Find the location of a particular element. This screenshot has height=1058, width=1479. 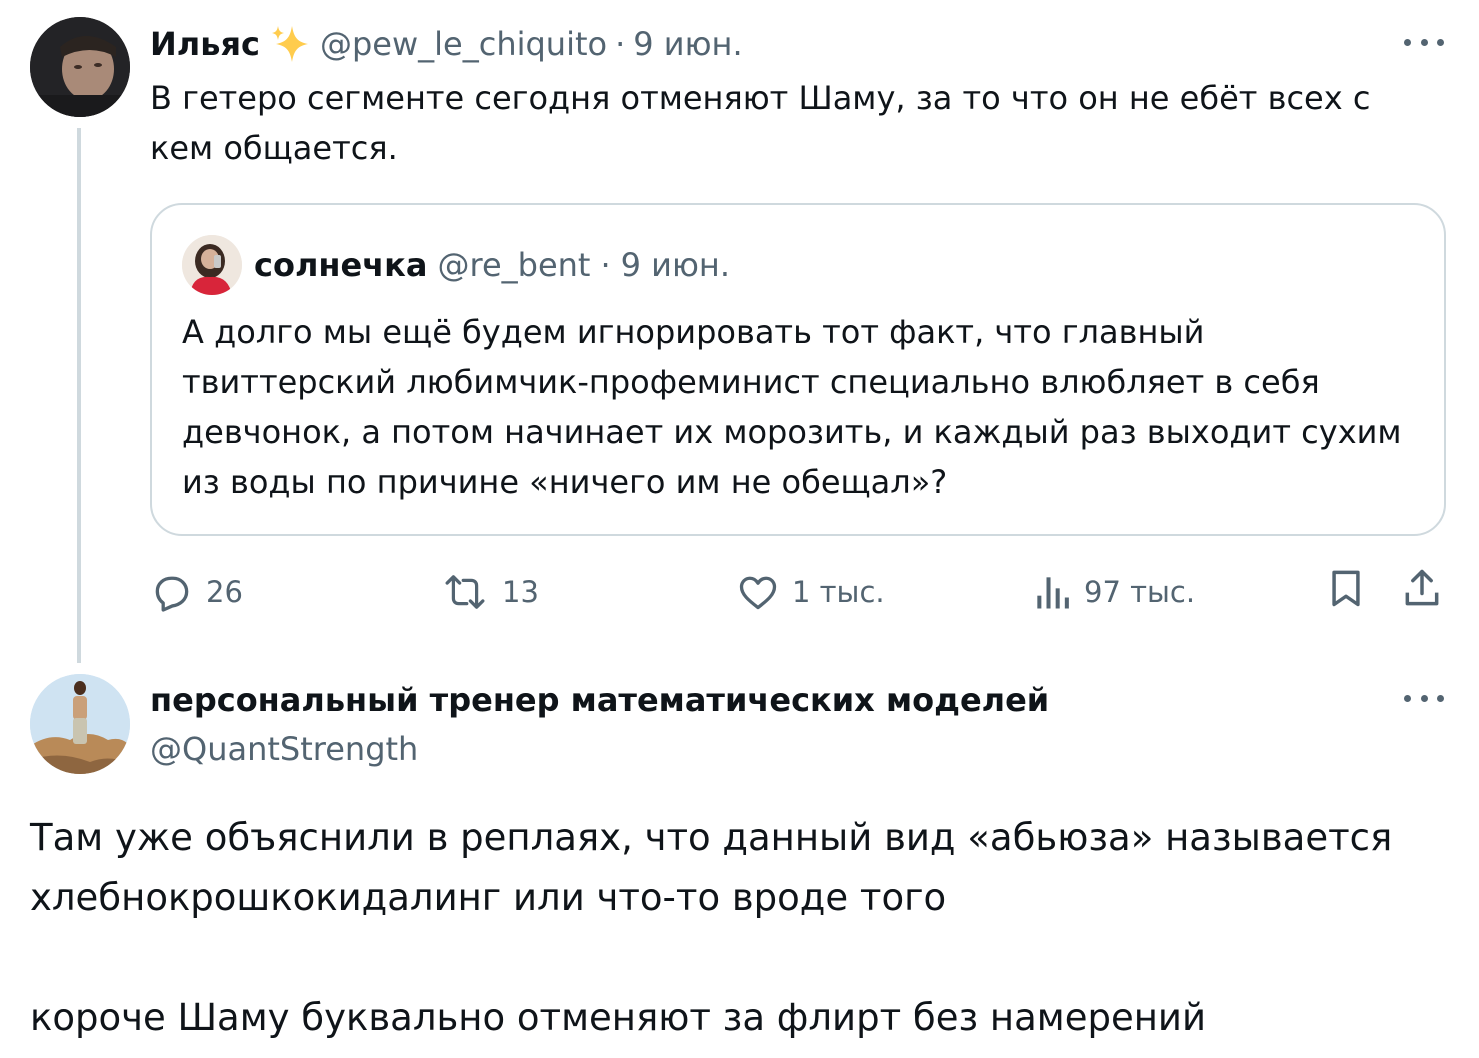

repost-icon is located at coordinates (465, 592).